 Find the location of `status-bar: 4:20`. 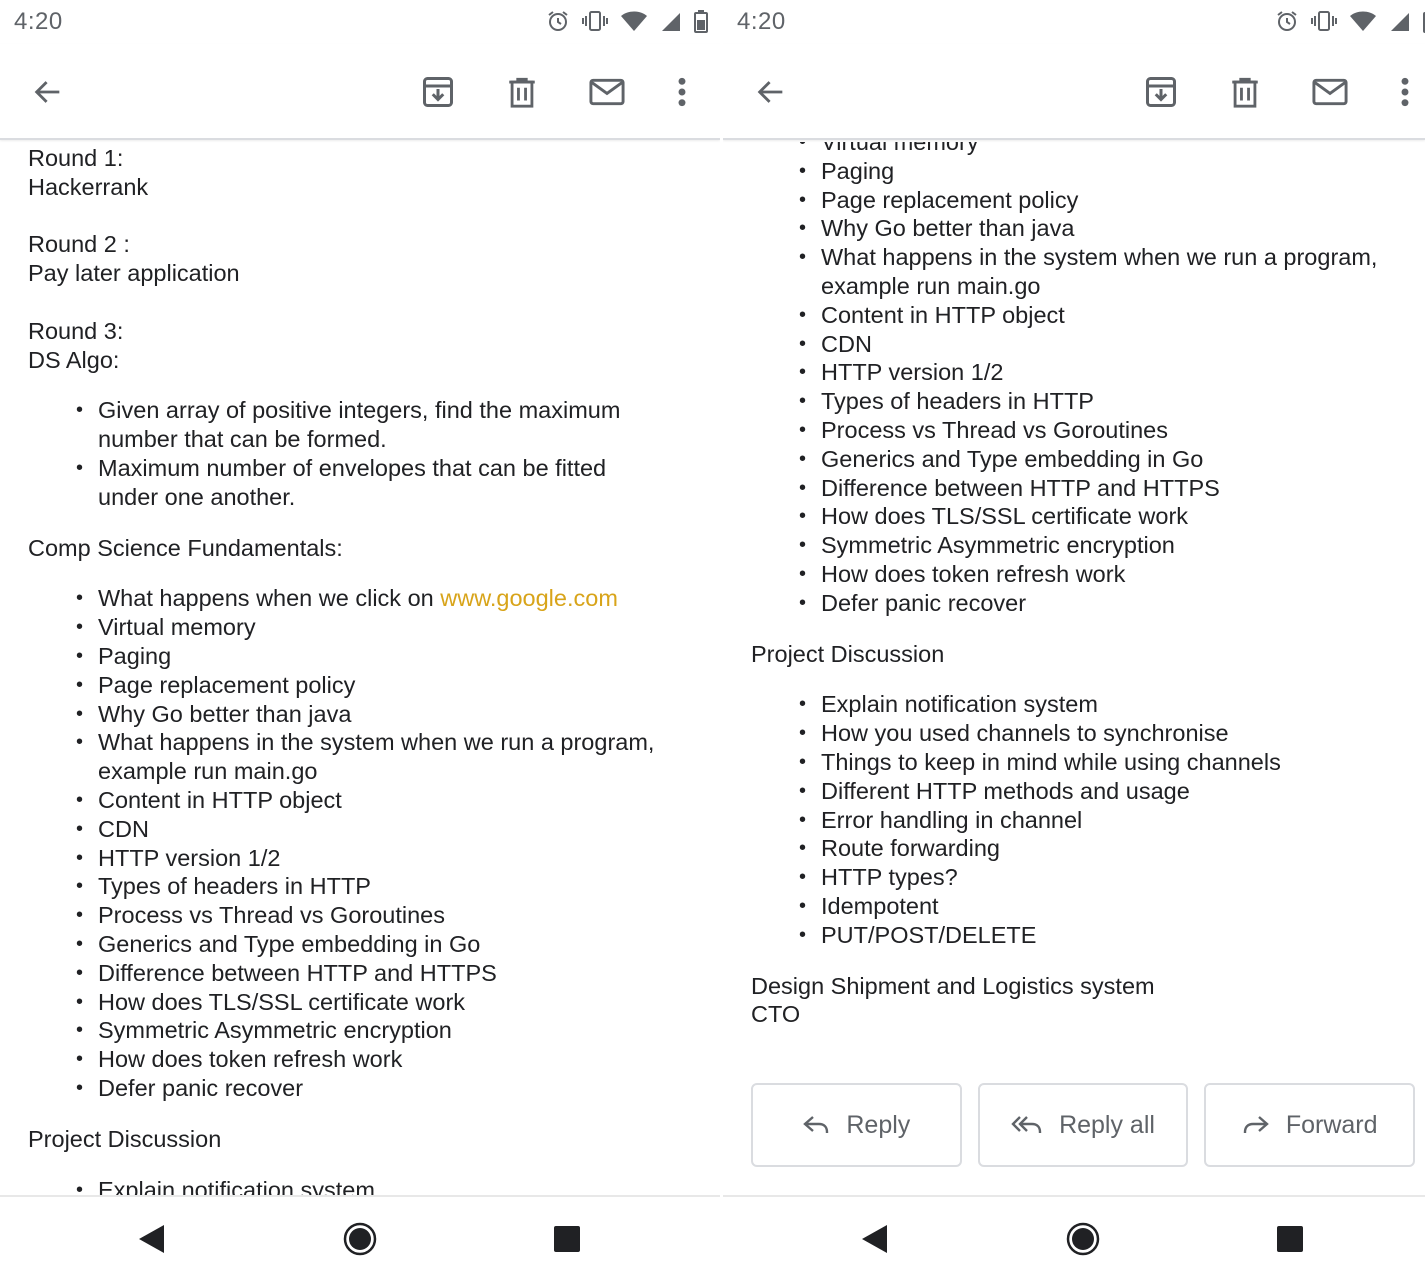

status-bar: 4:20 is located at coordinates (360, 22).